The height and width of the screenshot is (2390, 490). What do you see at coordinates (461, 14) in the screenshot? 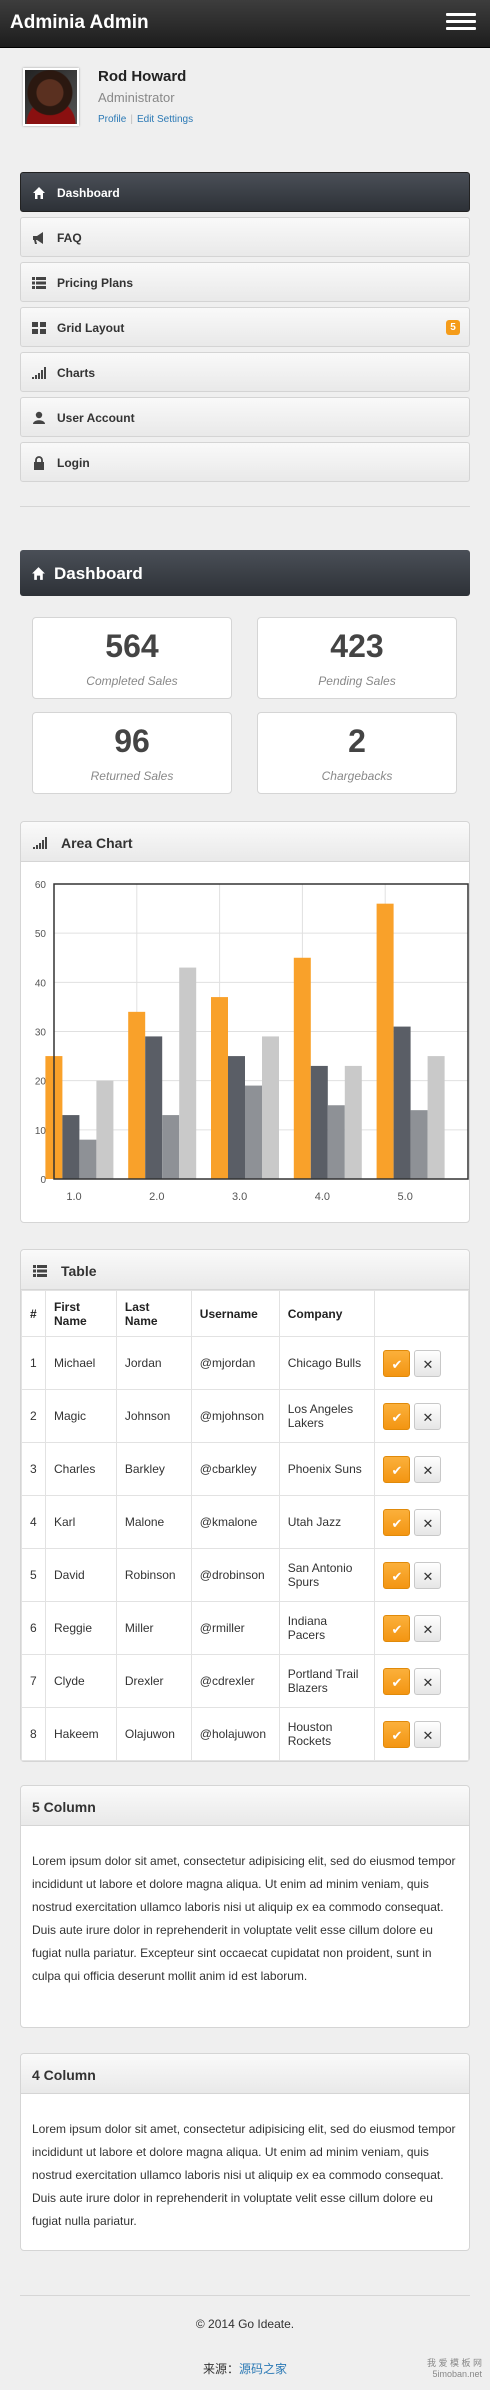
I see `hamburger-icon` at bounding box center [461, 14].